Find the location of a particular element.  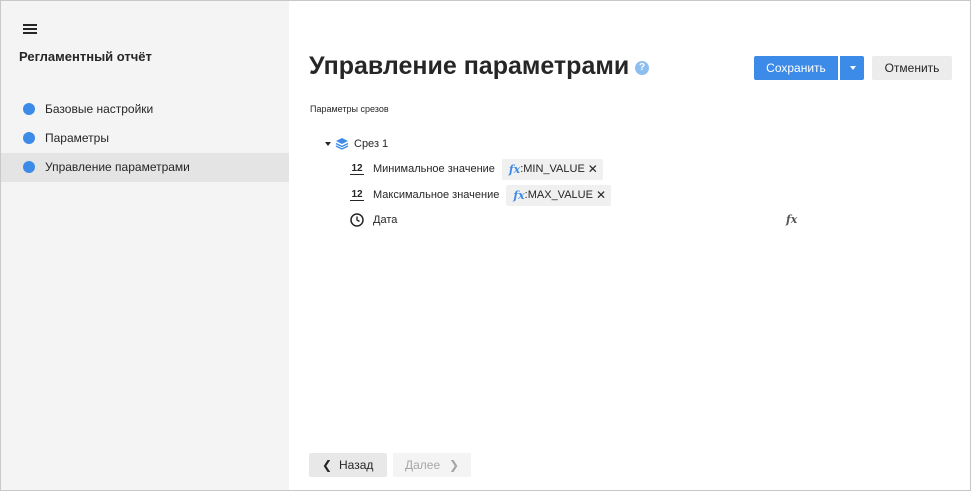

param-row-max: 12 Максимальное значение fx :MAX_VALUE ✕ is located at coordinates (481, 195).